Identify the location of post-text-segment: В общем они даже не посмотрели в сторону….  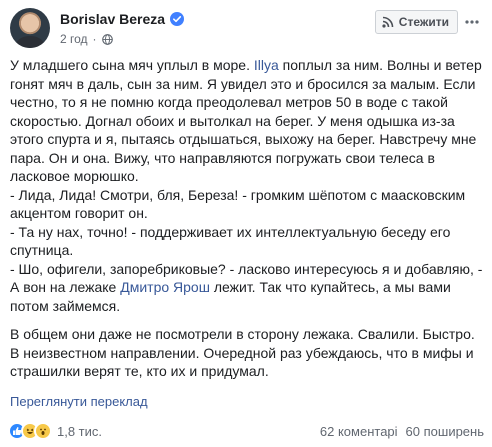
(244, 352).